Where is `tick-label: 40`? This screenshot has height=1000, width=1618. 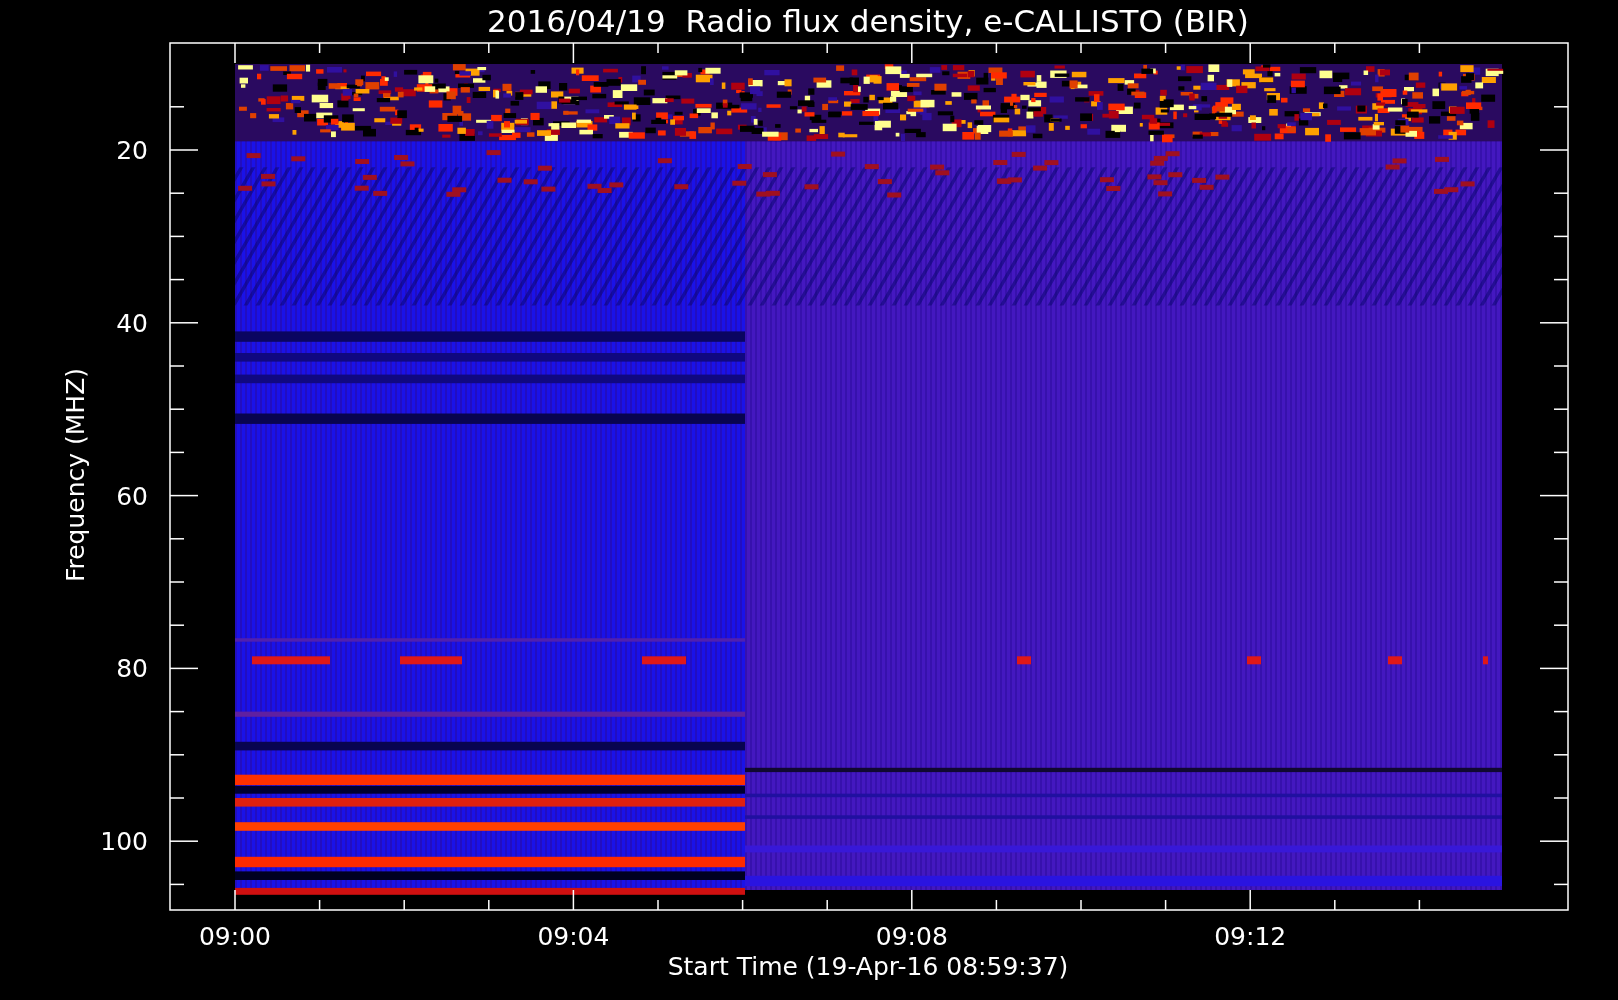 tick-label: 40 is located at coordinates (132, 323).